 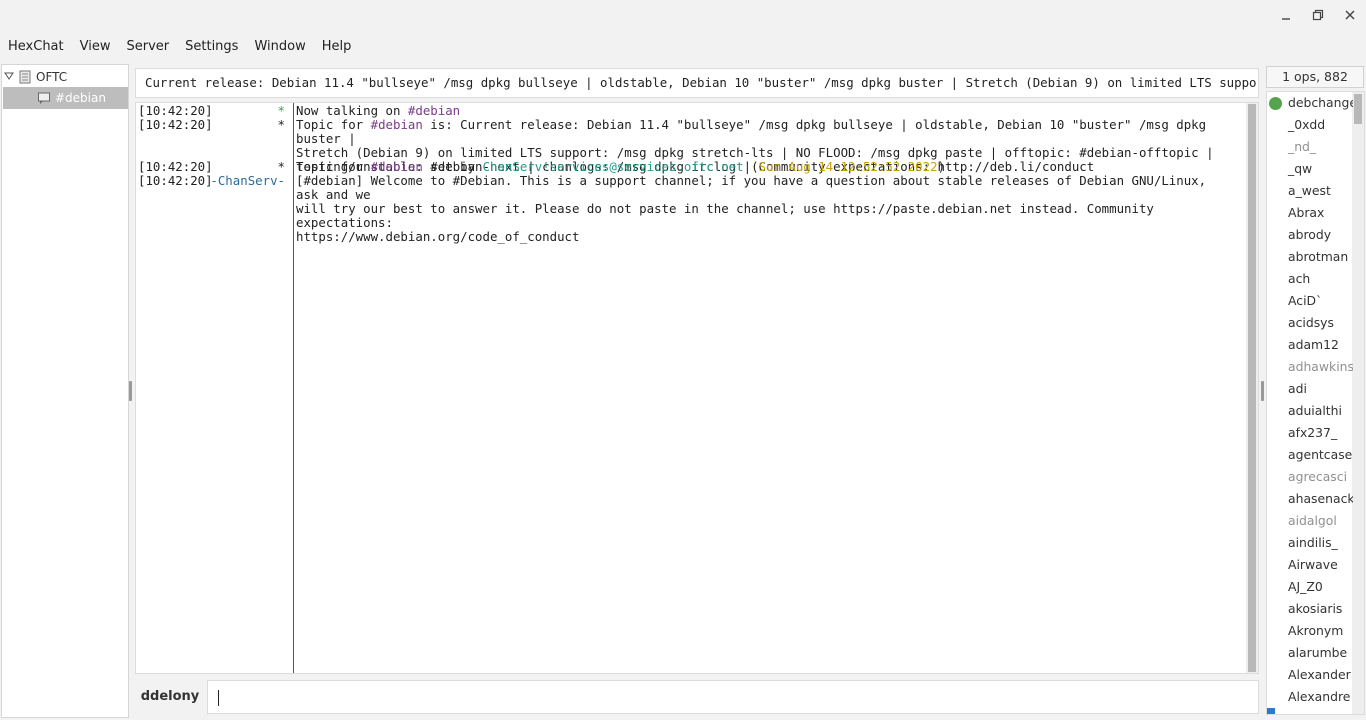 What do you see at coordinates (1313, 344) in the screenshot?
I see `user-nick: adam12` at bounding box center [1313, 344].